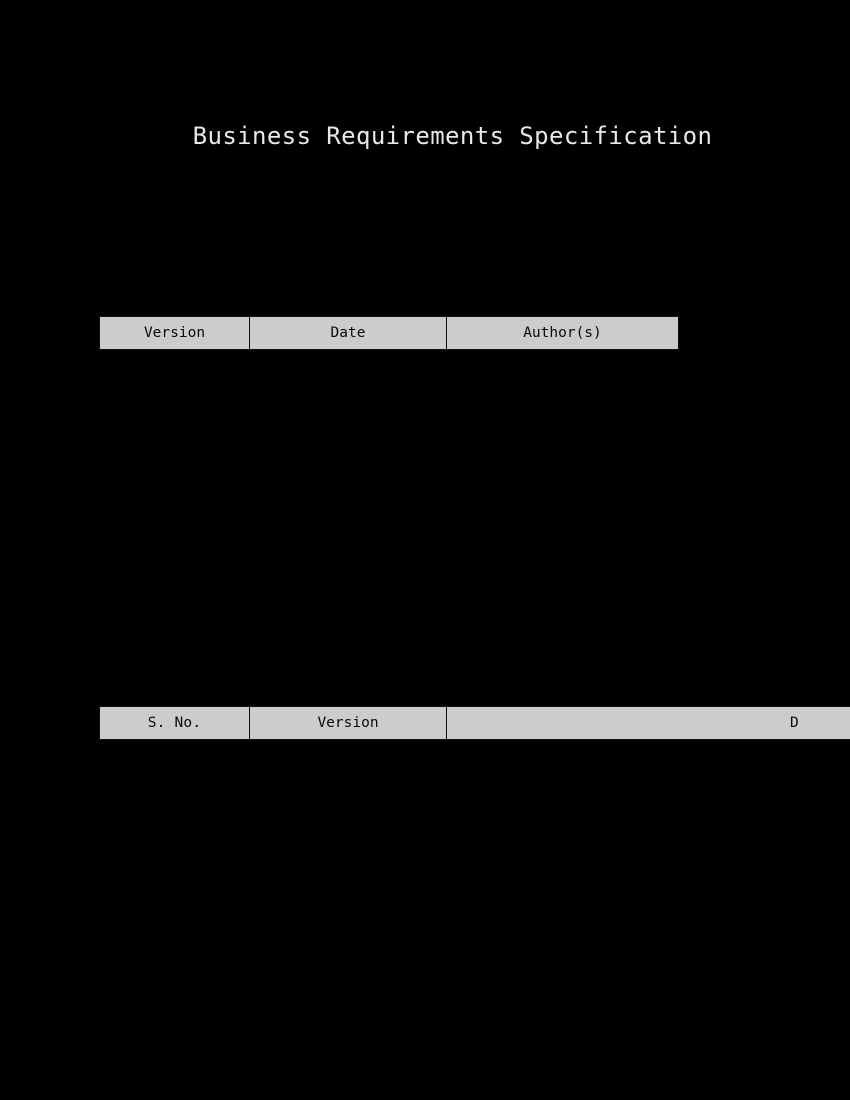 The height and width of the screenshot is (1100, 850). Describe the element at coordinates (348, 333) in the screenshot. I see `column-header-date: Date` at that location.